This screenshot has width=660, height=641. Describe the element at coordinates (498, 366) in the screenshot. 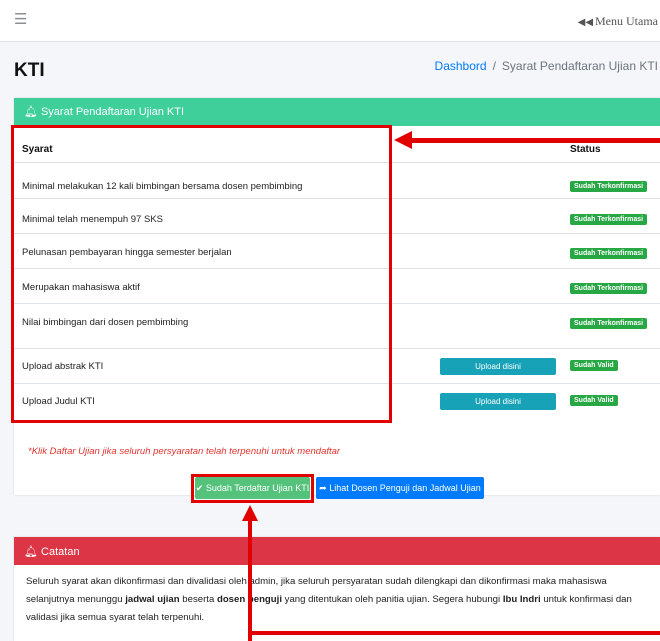

I see `upload-abstrak-button: Upload disini` at that location.